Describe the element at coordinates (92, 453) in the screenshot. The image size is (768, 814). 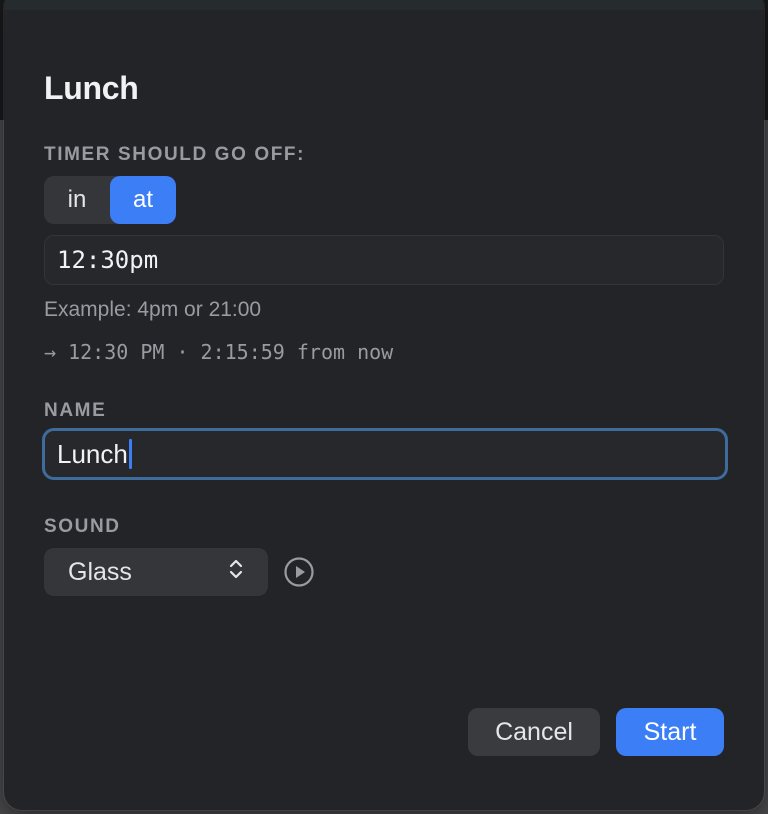
I see `name-input-value: Lunch` at that location.